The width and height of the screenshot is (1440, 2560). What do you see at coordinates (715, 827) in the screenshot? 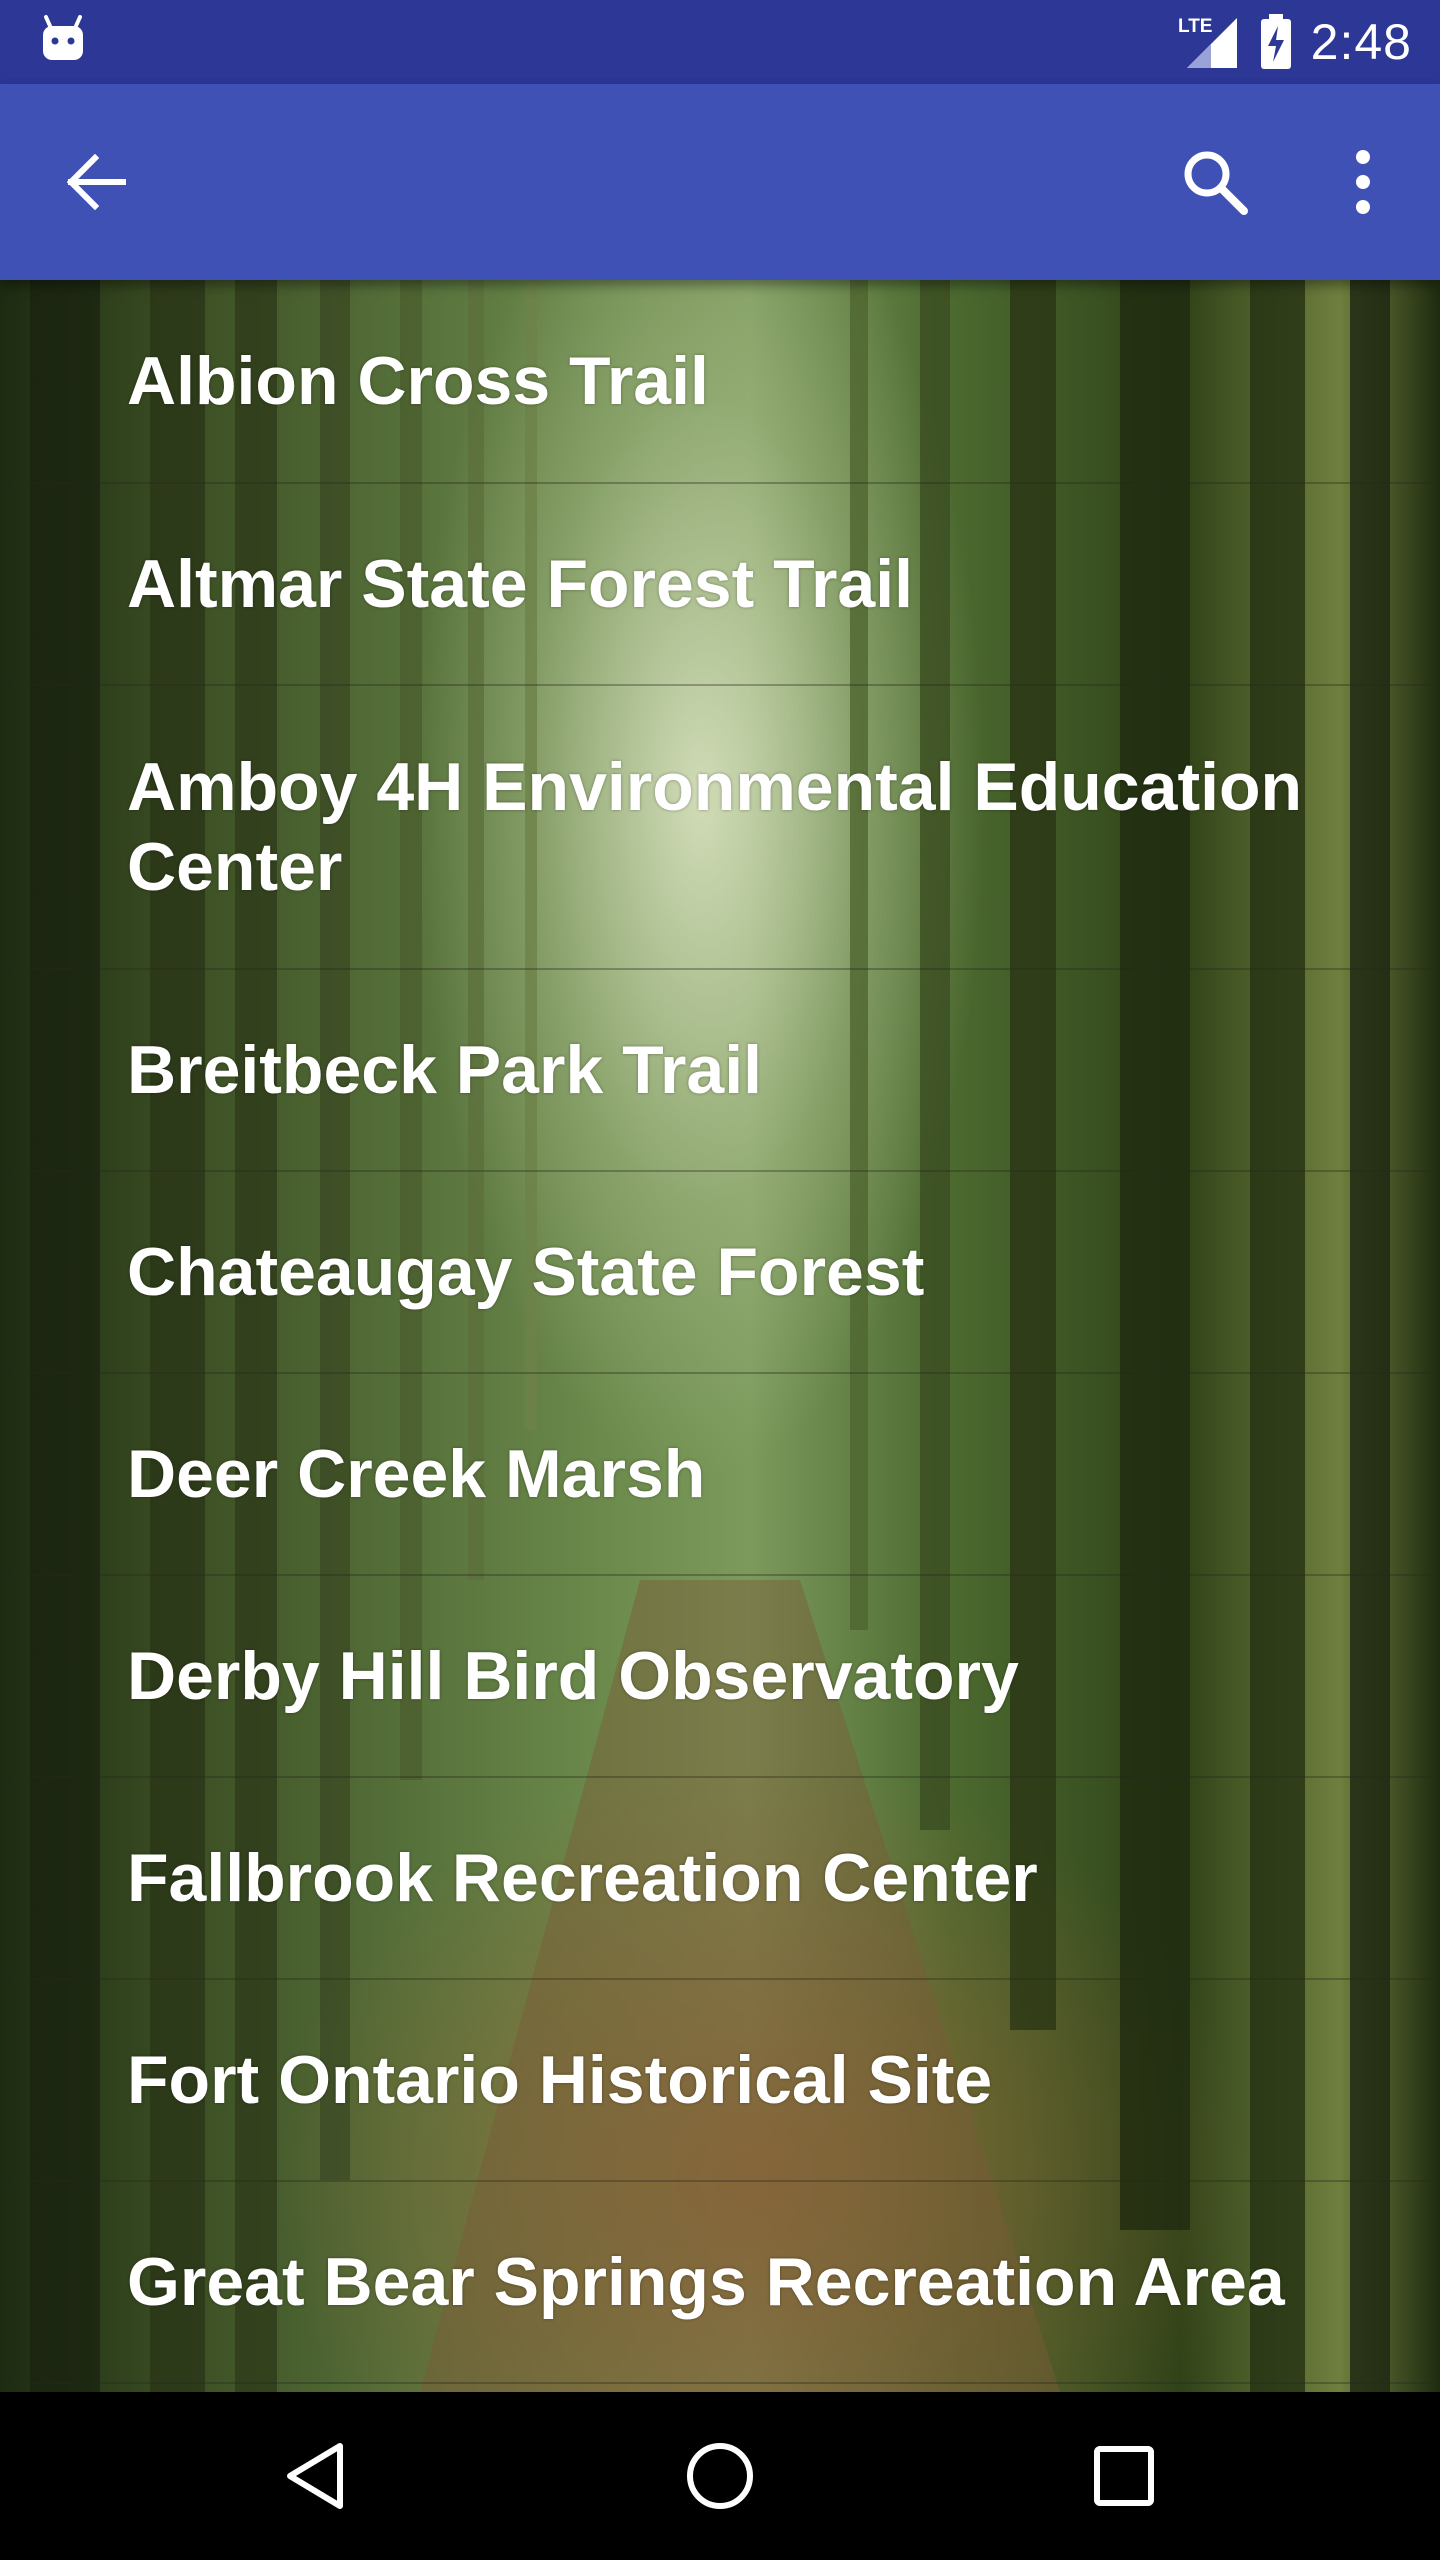
I see `trail-name: Amboy 4H Environmental Education Center` at bounding box center [715, 827].